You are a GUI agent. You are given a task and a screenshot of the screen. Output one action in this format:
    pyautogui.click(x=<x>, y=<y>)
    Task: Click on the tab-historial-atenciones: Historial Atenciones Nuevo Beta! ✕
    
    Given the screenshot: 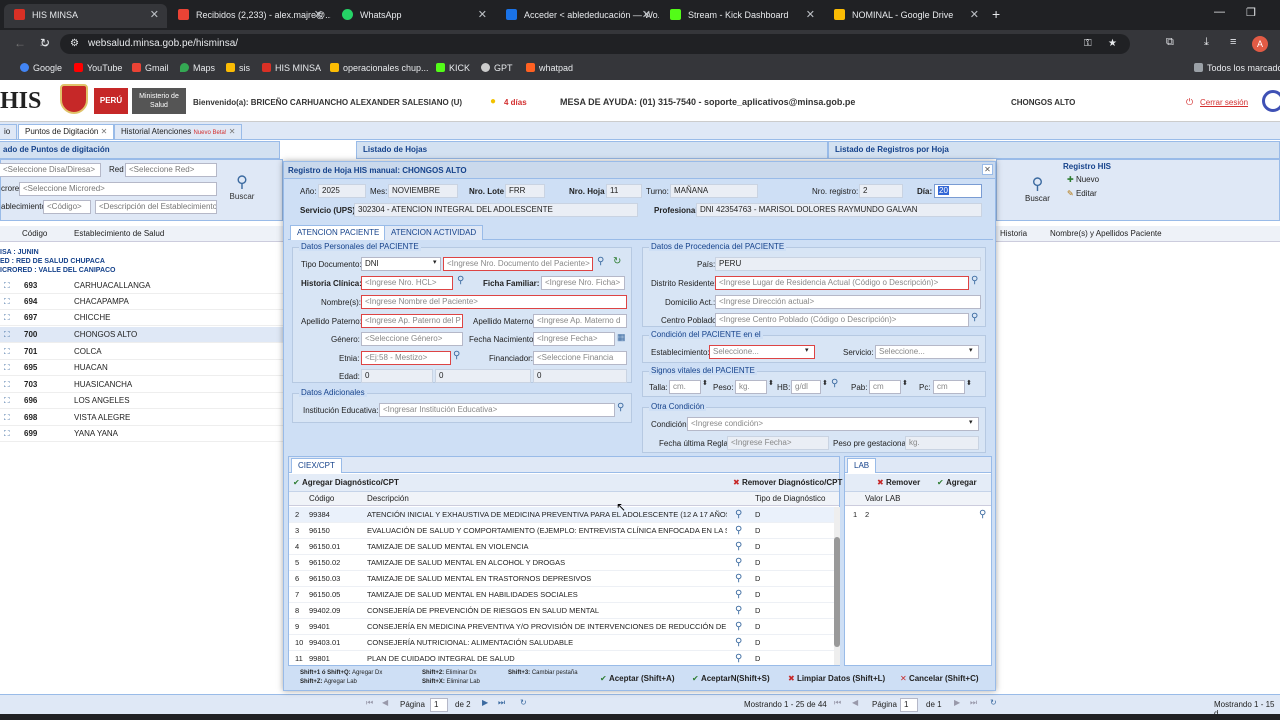 What is the action you would take?
    pyautogui.click(x=178, y=131)
    